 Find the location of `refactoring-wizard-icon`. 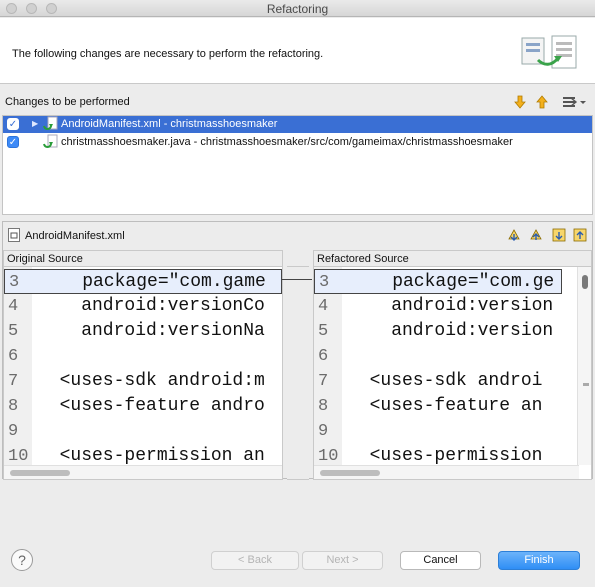

refactoring-wizard-icon is located at coordinates (549, 52).